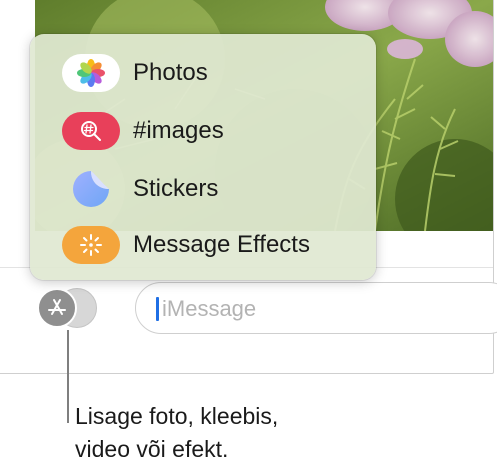  Describe the element at coordinates (170, 72) in the screenshot. I see `menu-item-label: Photos` at that location.